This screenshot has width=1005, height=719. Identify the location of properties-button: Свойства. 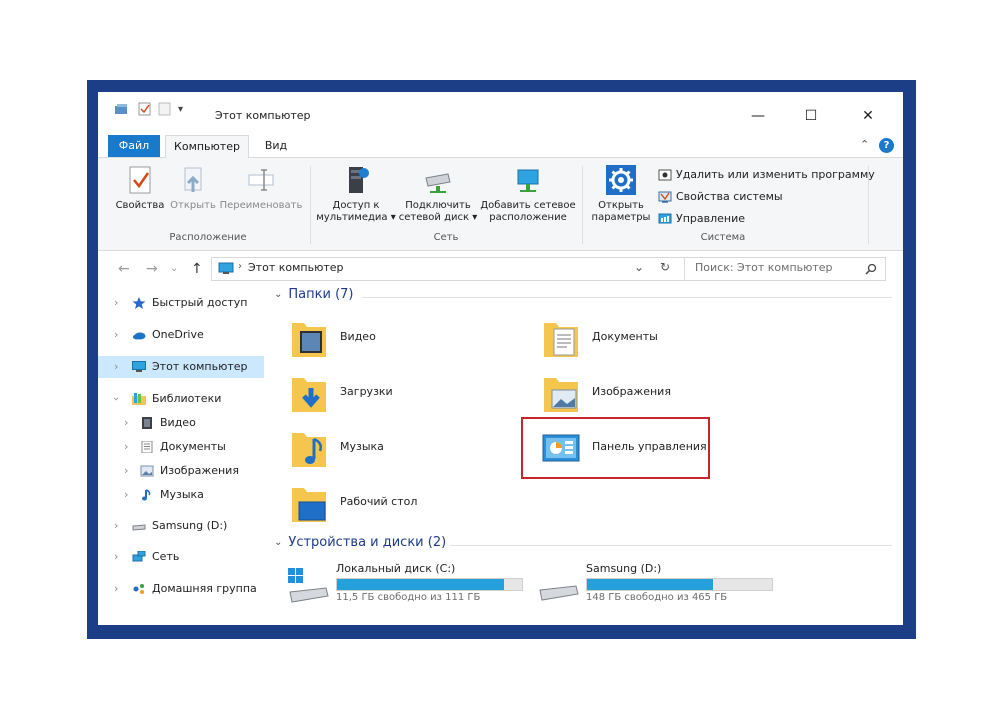
(140, 188).